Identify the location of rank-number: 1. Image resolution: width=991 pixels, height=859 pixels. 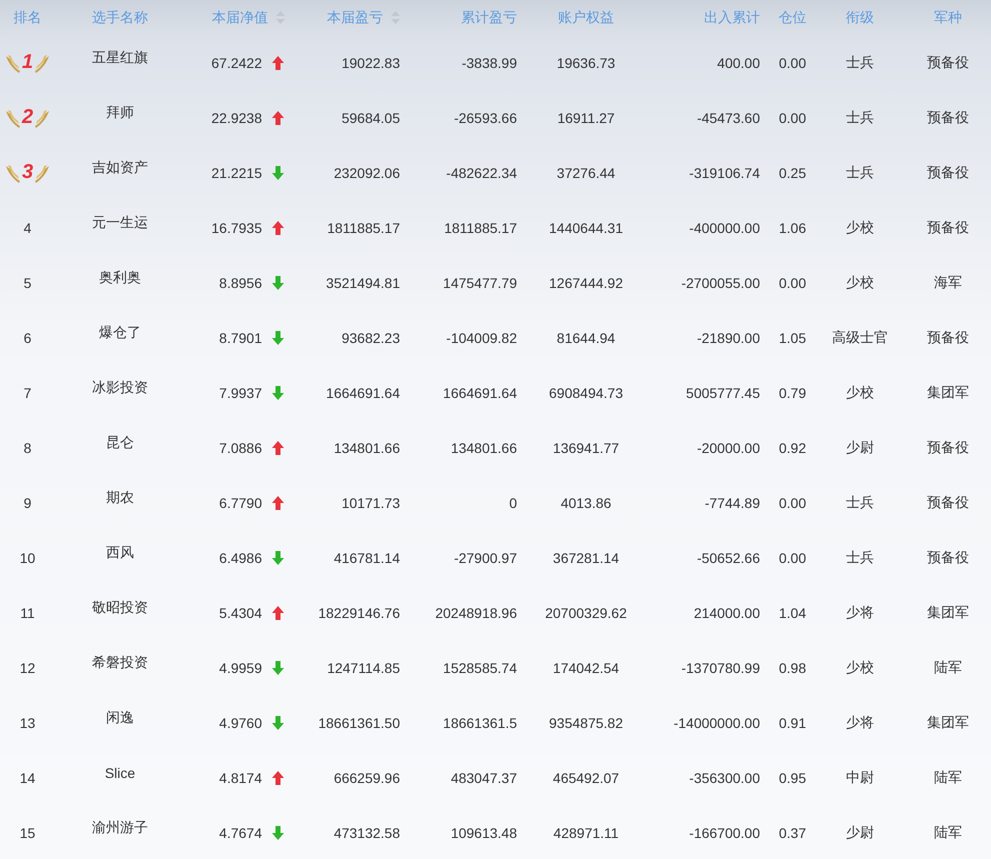
(28, 62).